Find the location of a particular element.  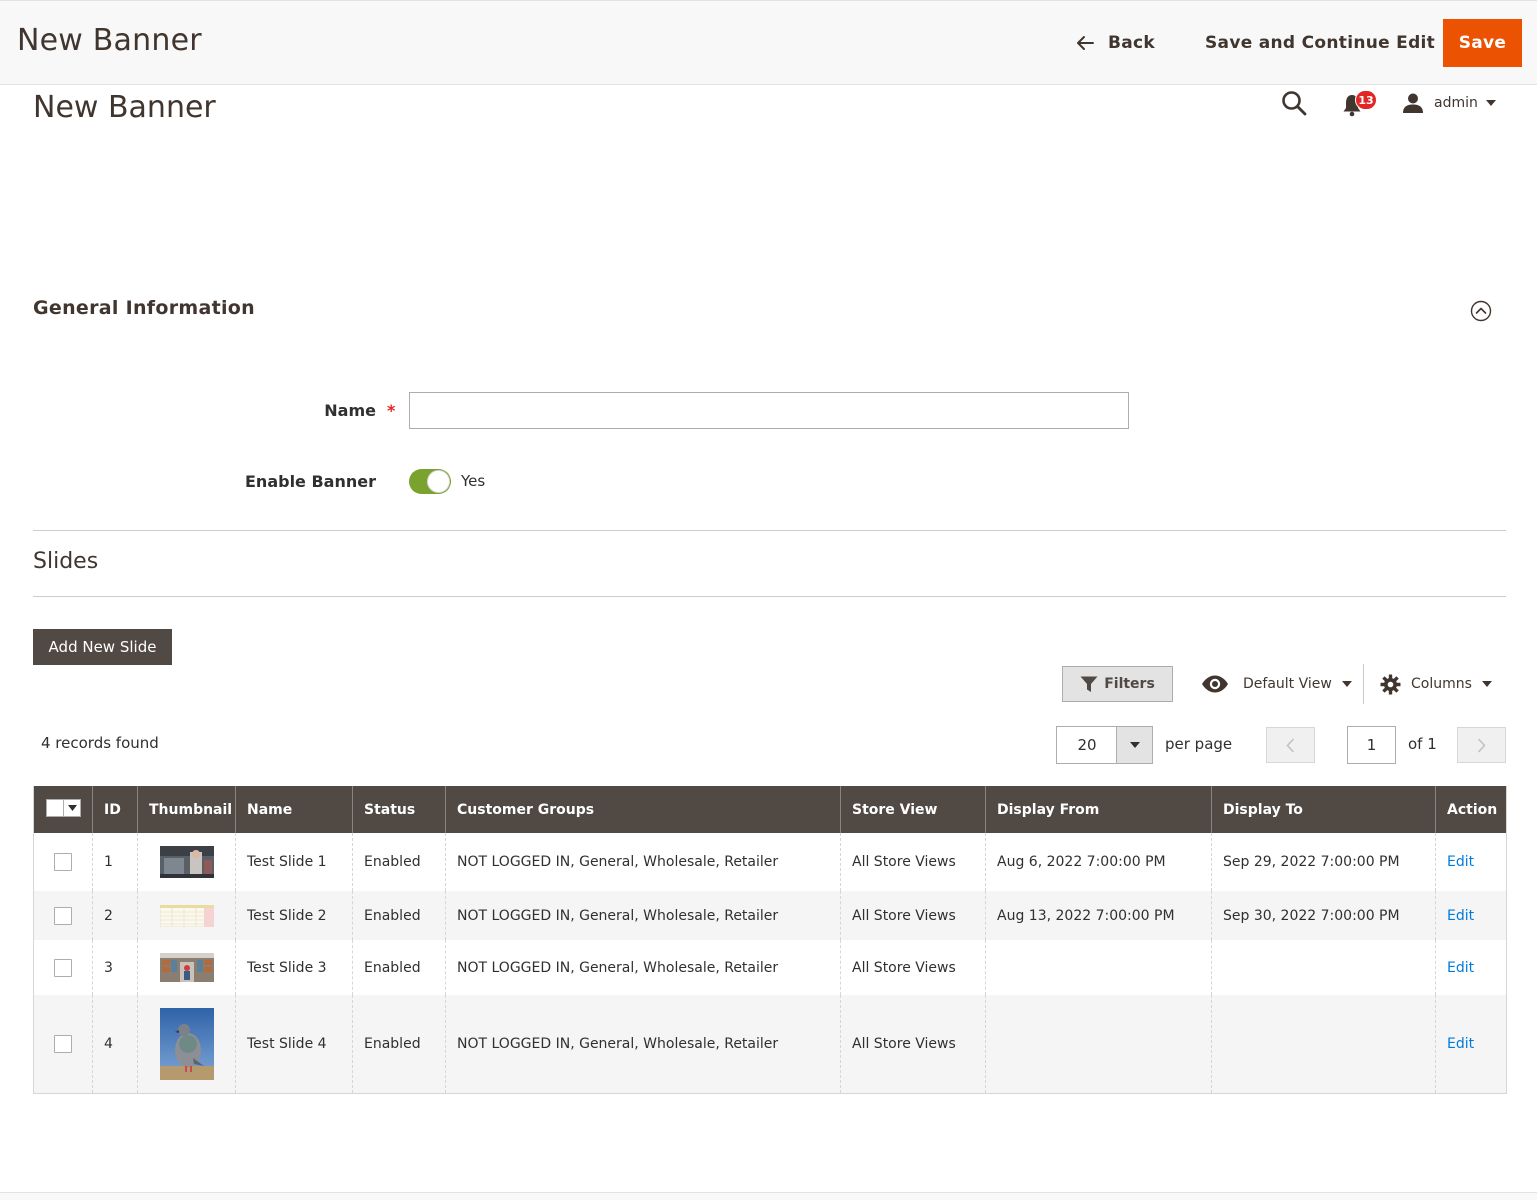

back-button: Back is located at coordinates (1115, 43).